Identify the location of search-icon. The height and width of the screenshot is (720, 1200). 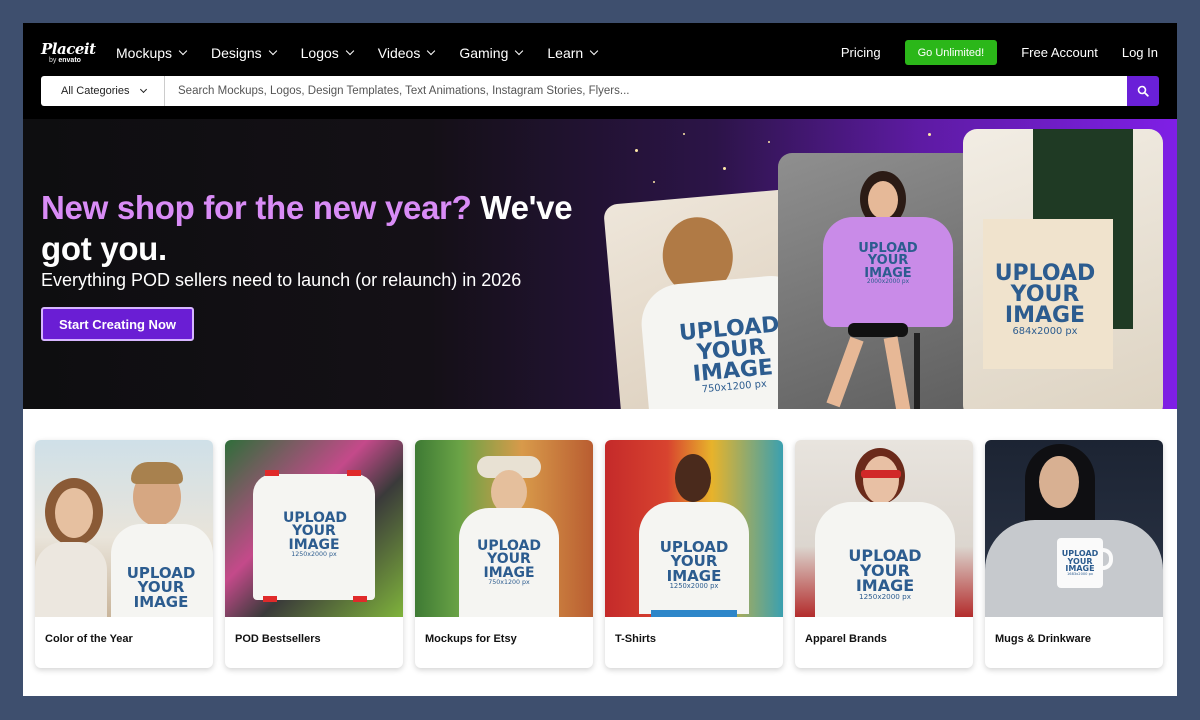
(1143, 91).